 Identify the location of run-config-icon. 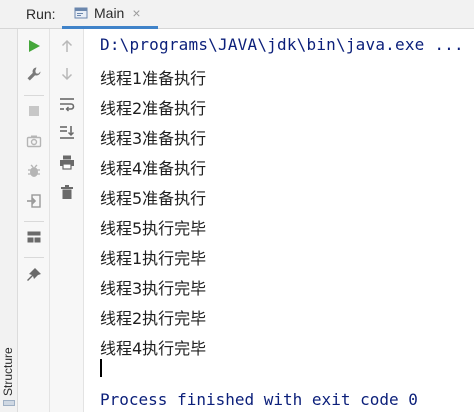
(81, 13).